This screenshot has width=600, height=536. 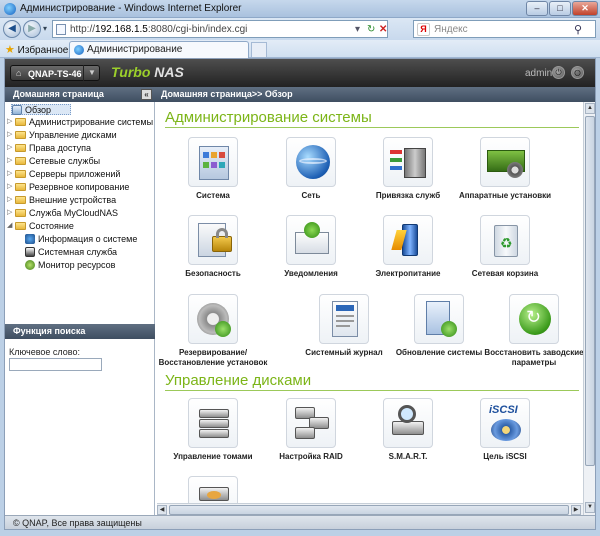 What do you see at coordinates (58, 94) in the screenshot?
I see `sidebar-title: Домашняя страница` at bounding box center [58, 94].